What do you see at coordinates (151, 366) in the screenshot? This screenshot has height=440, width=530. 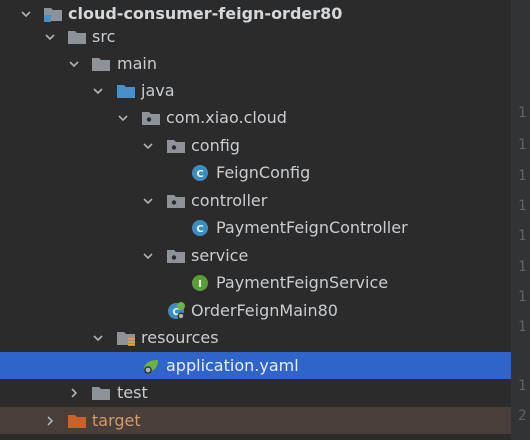 I see `spring-yaml-icon` at bounding box center [151, 366].